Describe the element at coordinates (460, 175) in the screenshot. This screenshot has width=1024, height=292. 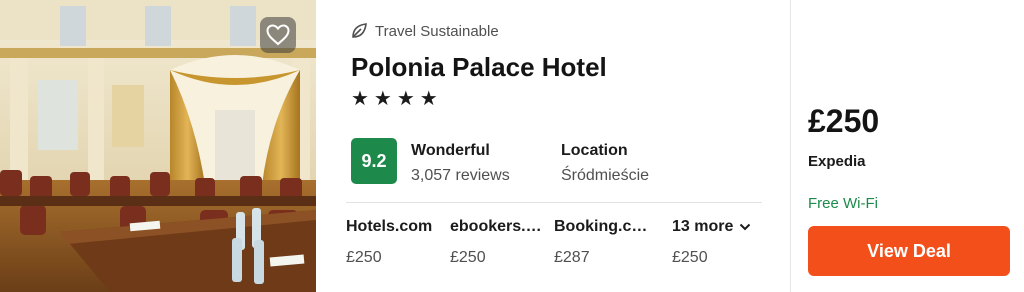
I see `review-count: 3,057 reviews` at that location.